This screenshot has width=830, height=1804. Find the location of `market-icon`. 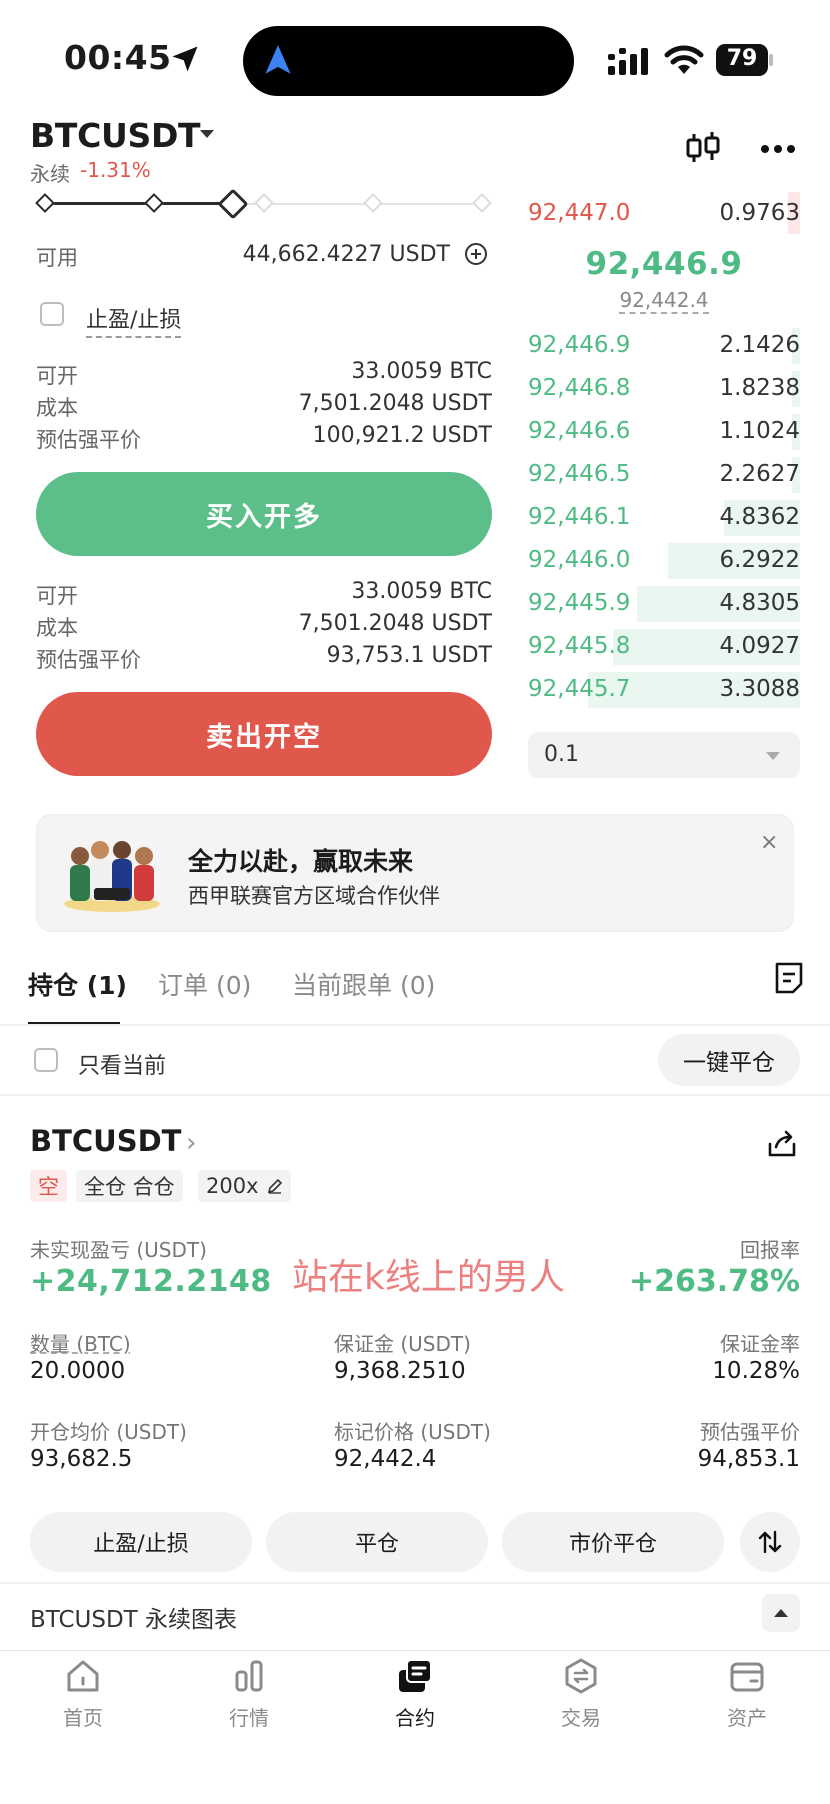

market-icon is located at coordinates (249, 1676).